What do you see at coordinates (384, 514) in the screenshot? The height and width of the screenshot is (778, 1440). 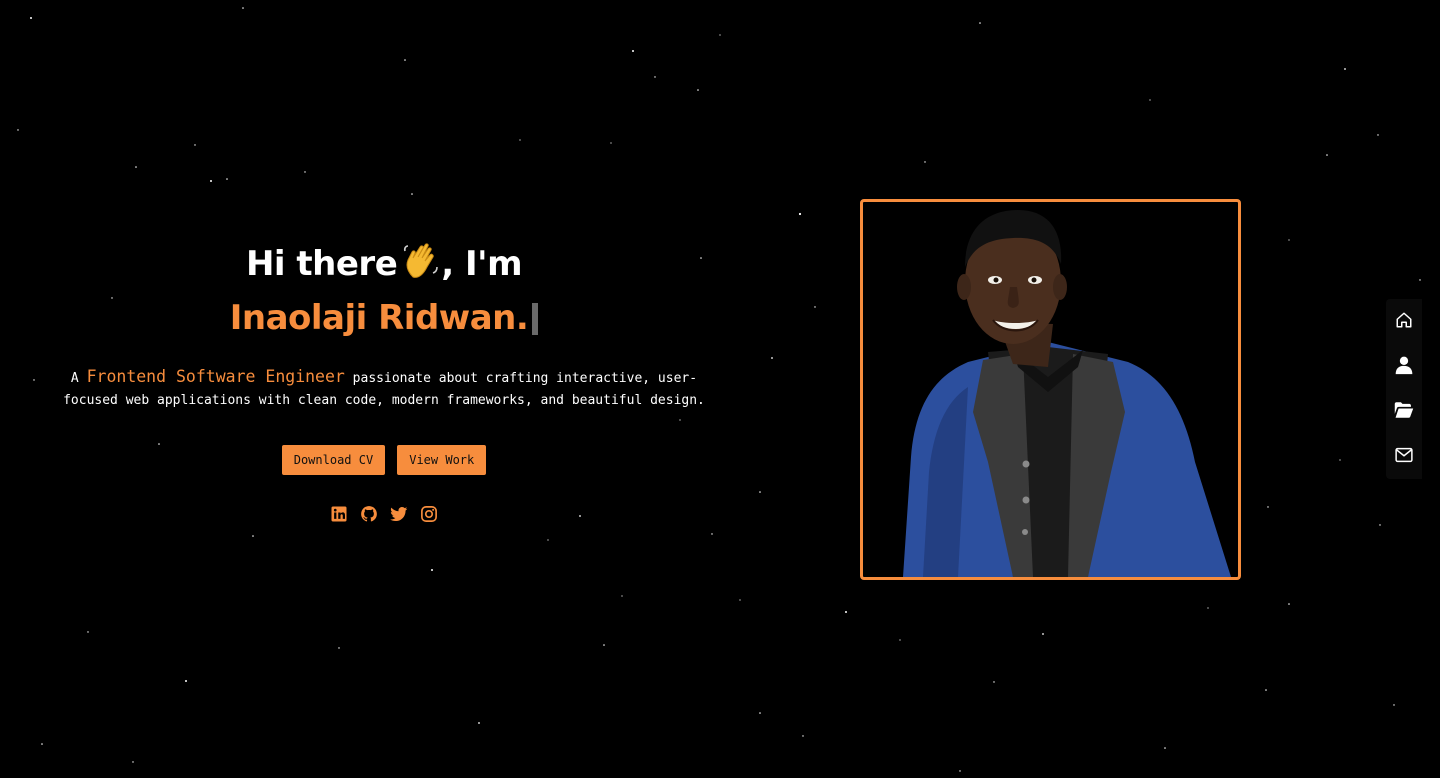 I see `social-links` at bounding box center [384, 514].